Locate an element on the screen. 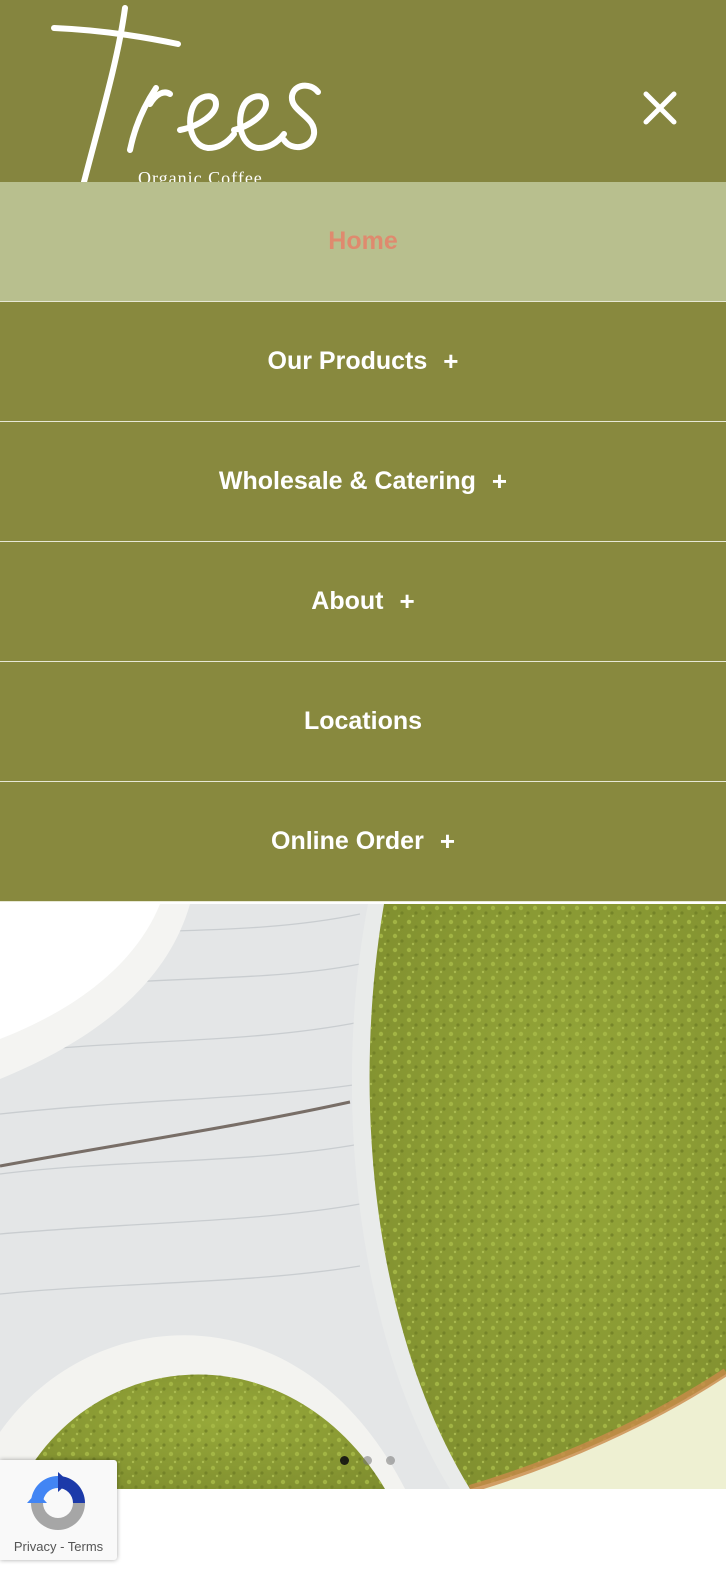 This screenshot has width=726, height=1579. menu-item-our-products: Our Products + is located at coordinates (363, 362).